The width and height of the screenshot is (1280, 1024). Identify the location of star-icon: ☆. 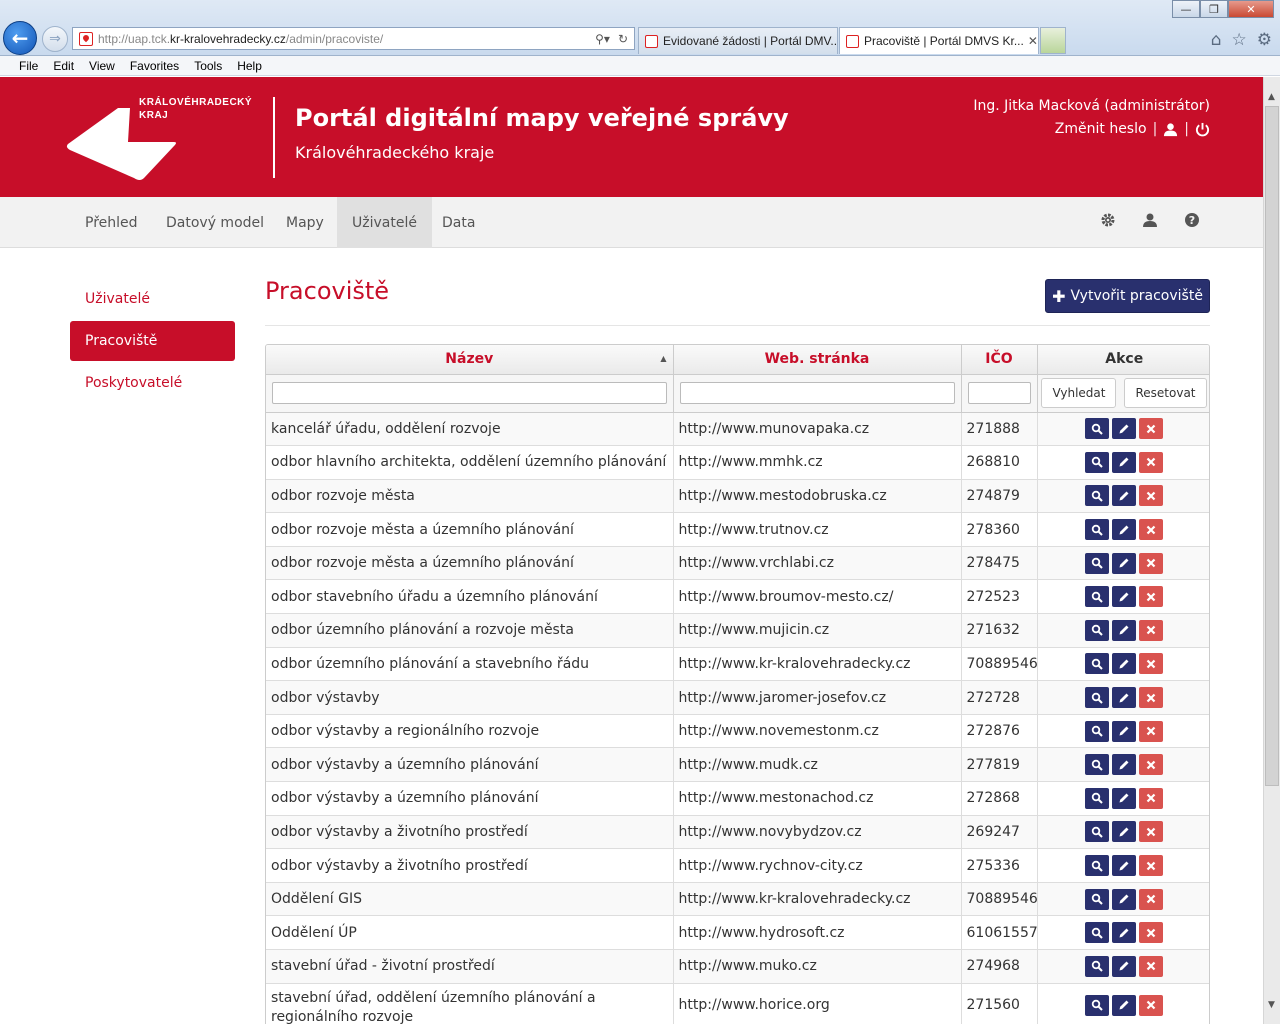
(1239, 40).